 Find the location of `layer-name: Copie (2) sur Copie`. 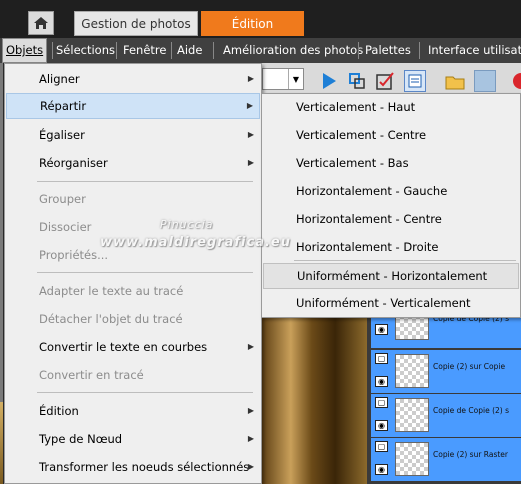

layer-name: Copie (2) sur Copie is located at coordinates (469, 366).